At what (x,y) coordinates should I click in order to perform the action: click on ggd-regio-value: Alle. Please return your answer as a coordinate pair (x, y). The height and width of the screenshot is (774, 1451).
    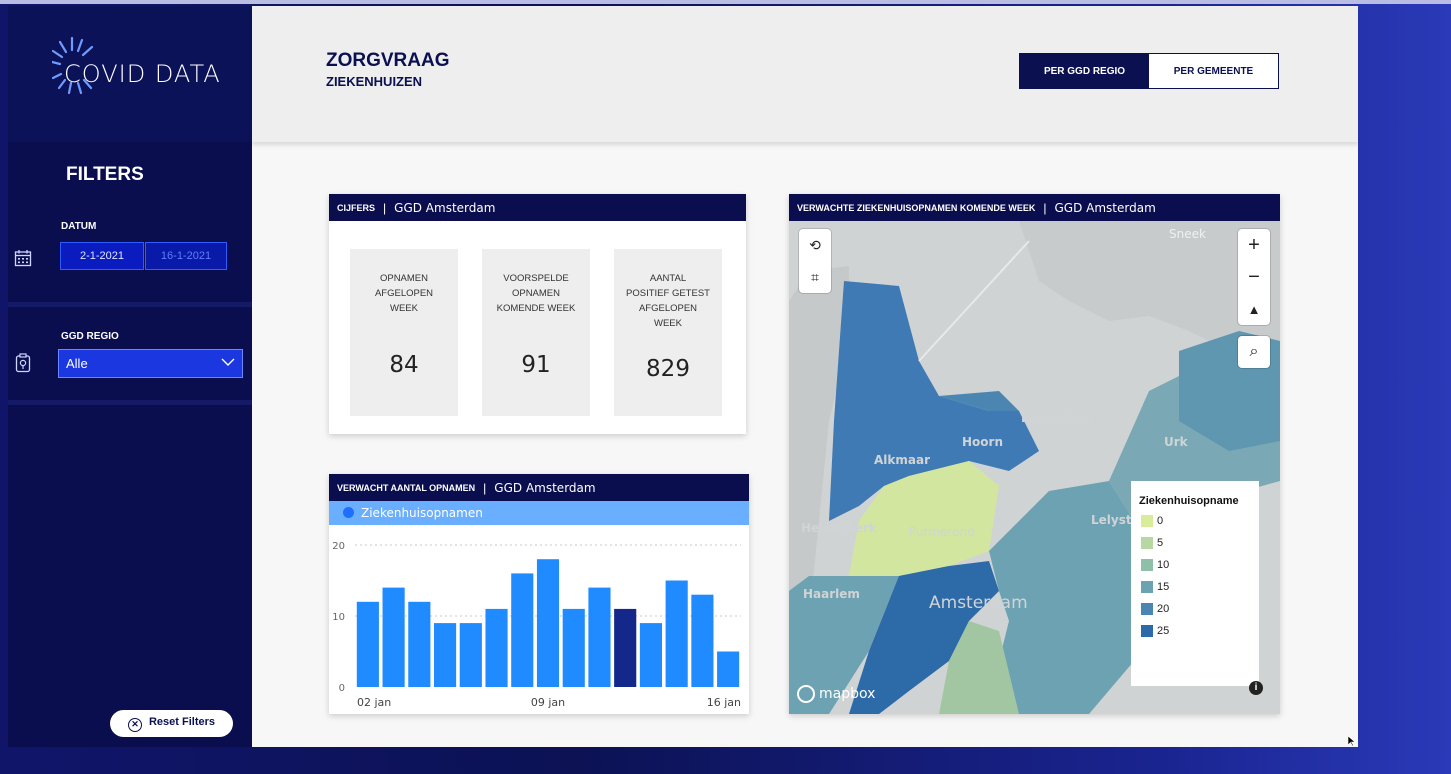
    Looking at the image, I should click on (77, 363).